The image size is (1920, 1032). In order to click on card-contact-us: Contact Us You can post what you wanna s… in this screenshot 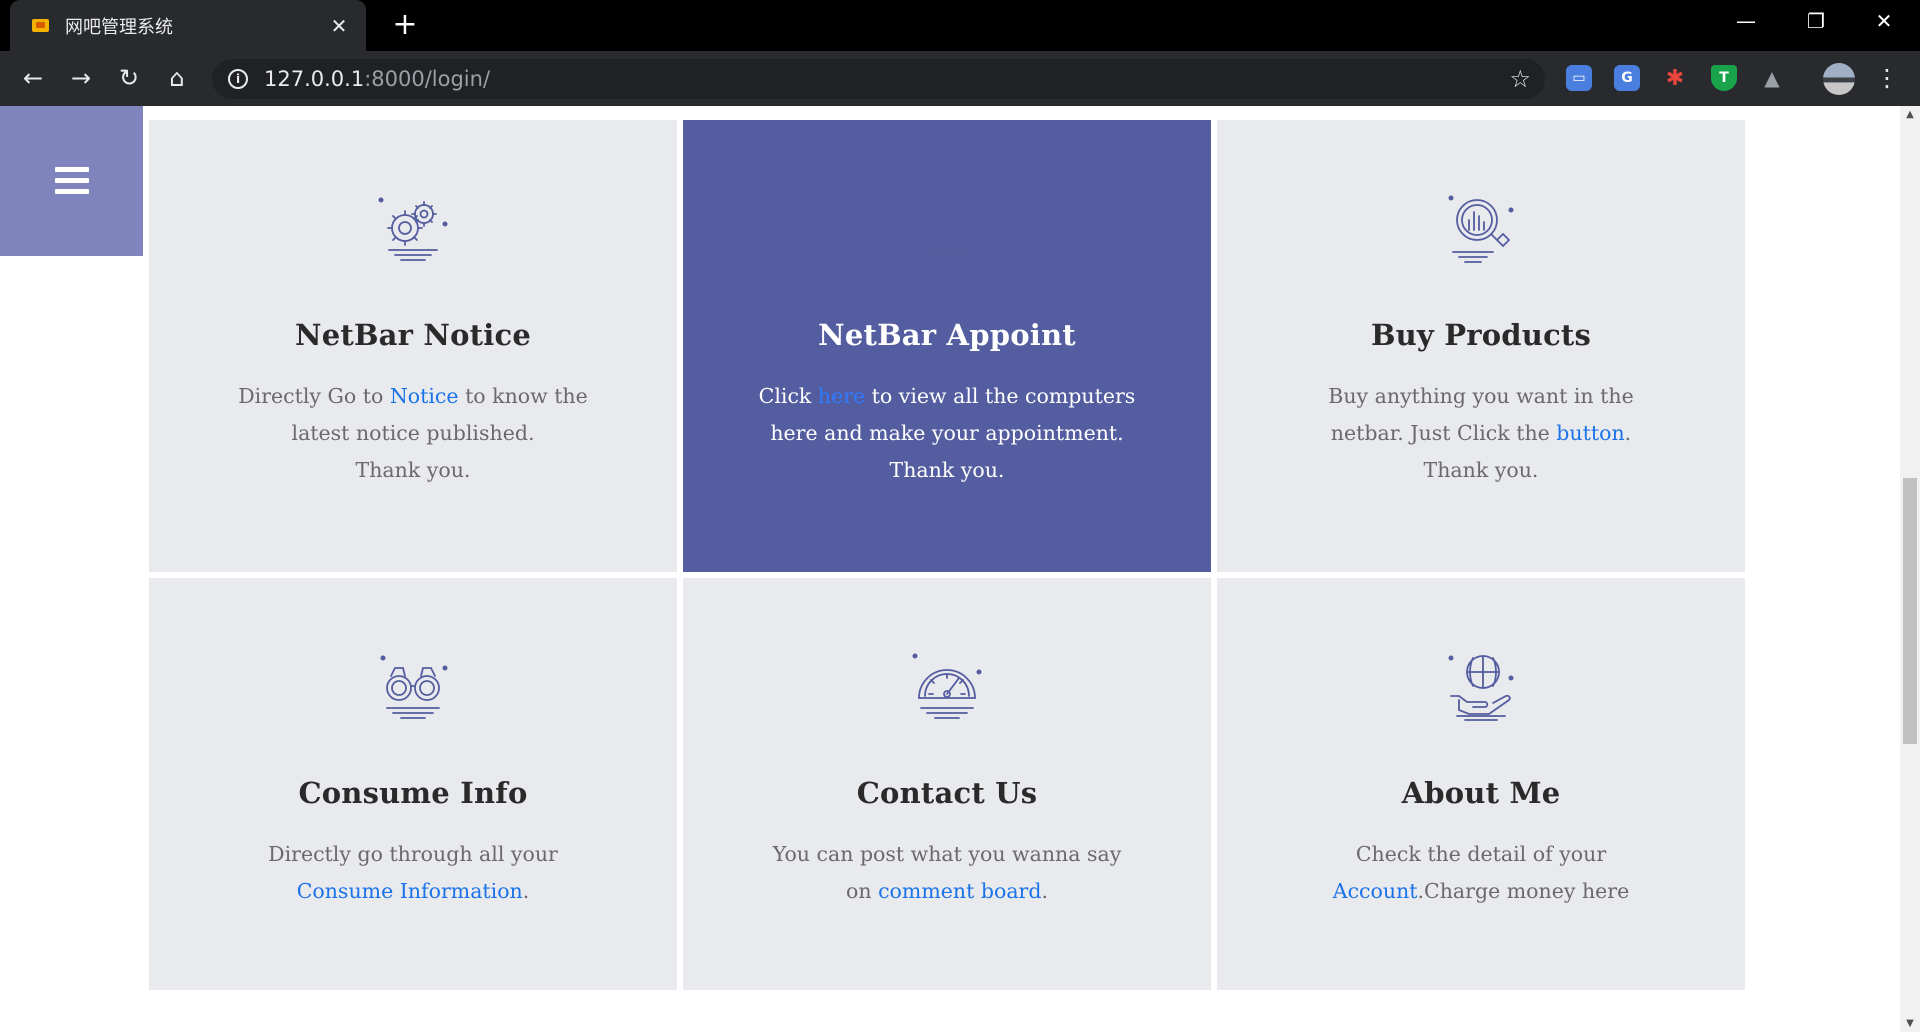, I will do `click(947, 784)`.